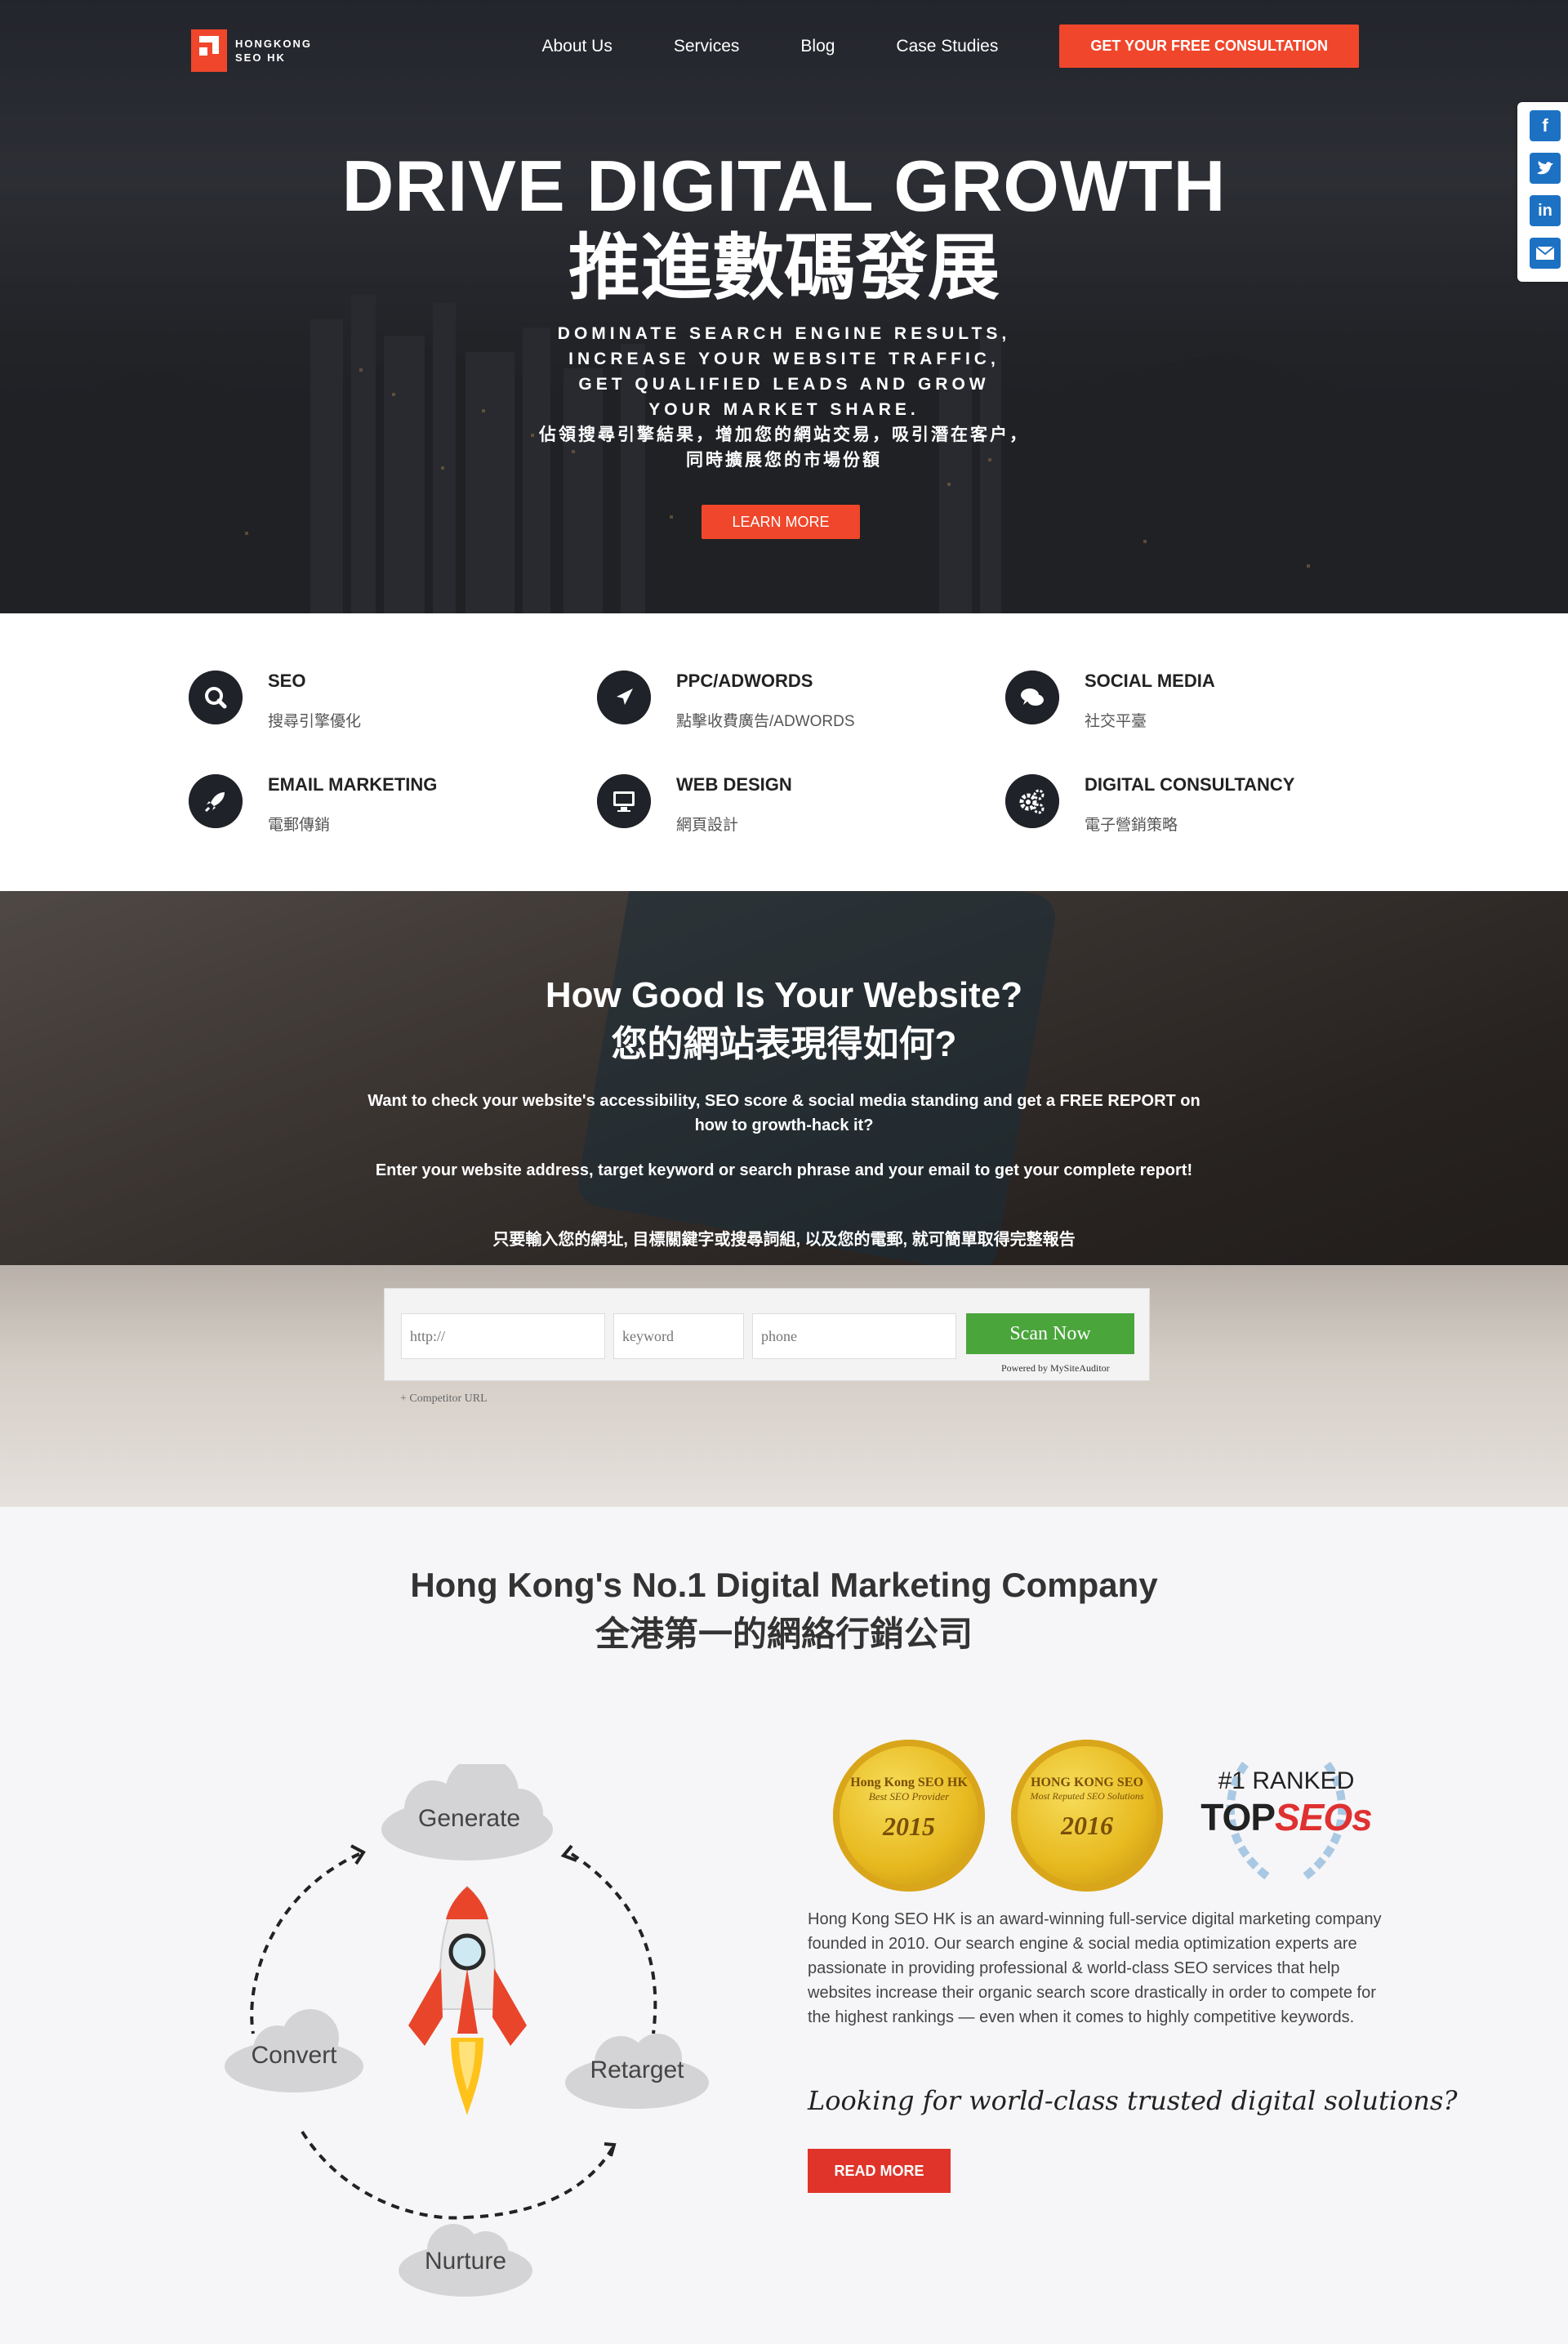 The image size is (1568, 2344). Describe the element at coordinates (817, 46) in the screenshot. I see `nav-link-blog: Blog` at that location.